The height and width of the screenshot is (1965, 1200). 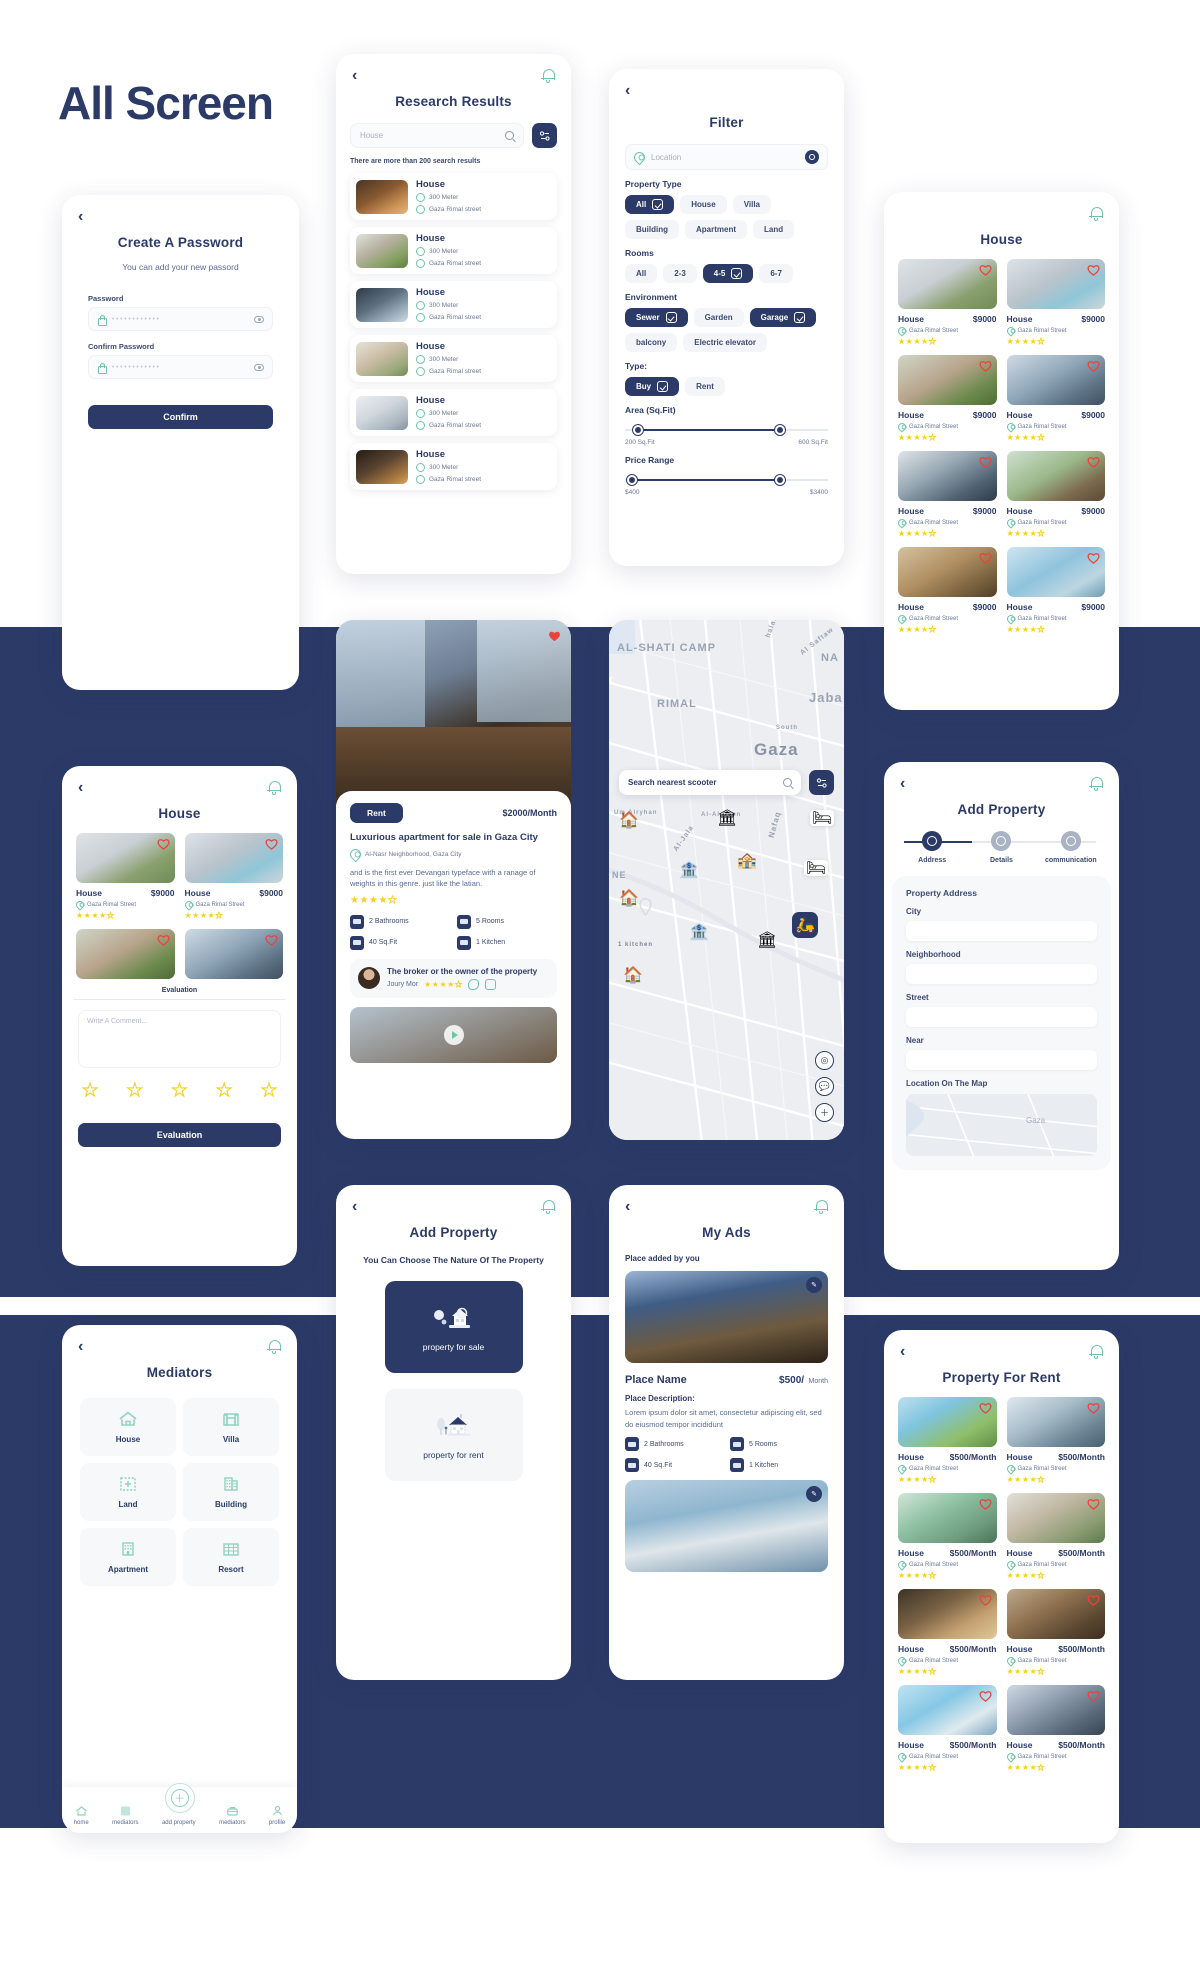 I want to click on area-slider-min-knob, so click(x=638, y=430).